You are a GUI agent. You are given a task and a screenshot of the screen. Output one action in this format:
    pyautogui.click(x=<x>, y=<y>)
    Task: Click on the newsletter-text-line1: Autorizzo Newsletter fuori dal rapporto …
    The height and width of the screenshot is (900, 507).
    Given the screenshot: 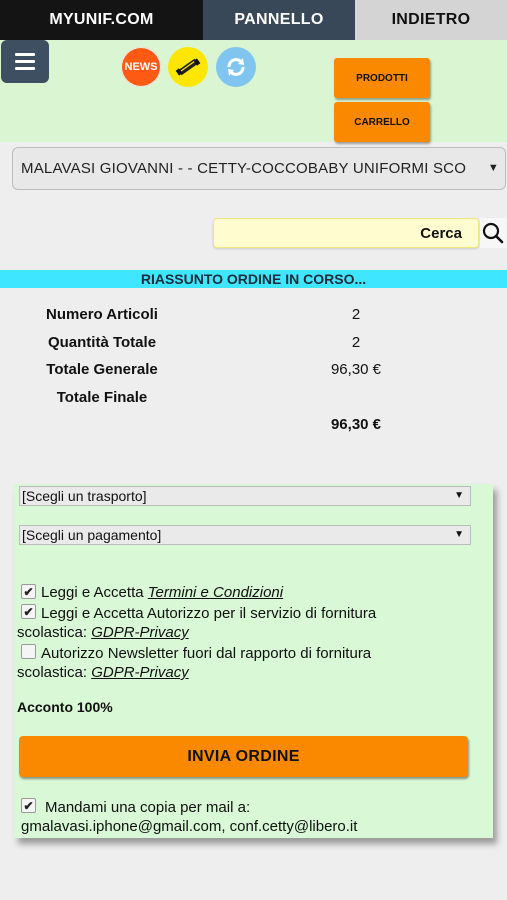 What is the action you would take?
    pyautogui.click(x=206, y=653)
    